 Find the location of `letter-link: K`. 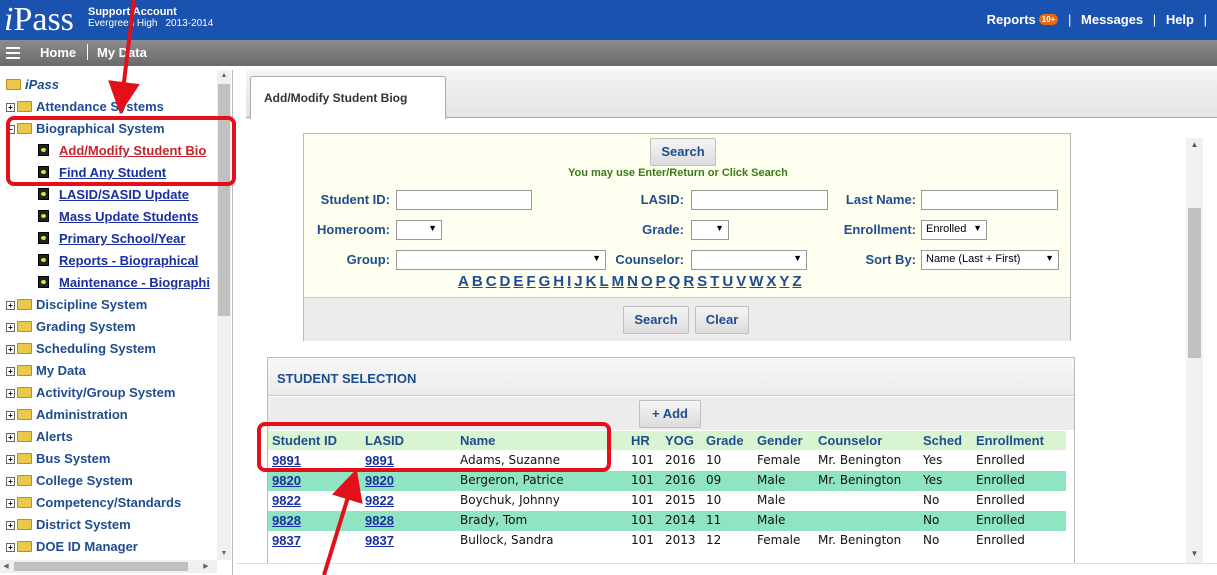

letter-link: K is located at coordinates (591, 281).